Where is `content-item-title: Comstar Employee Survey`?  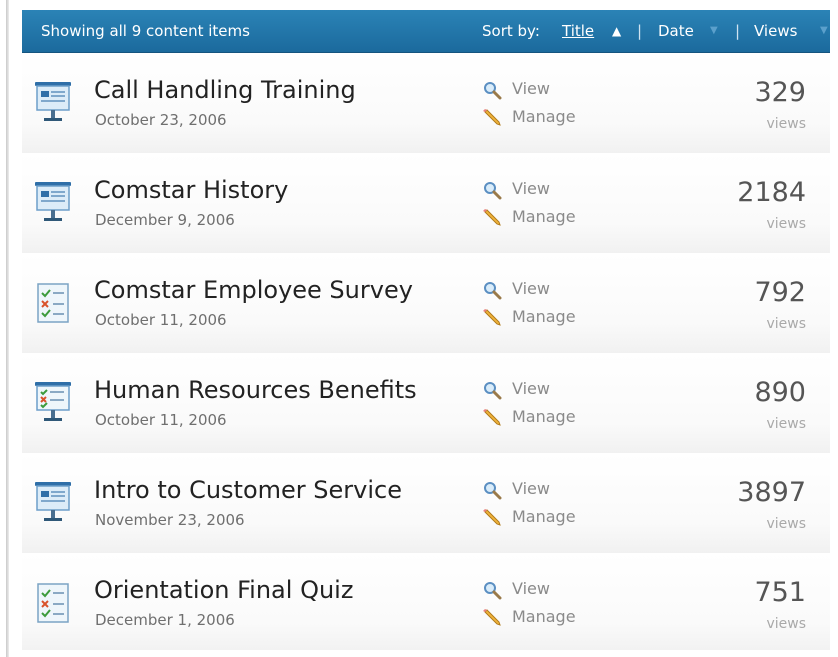 content-item-title: Comstar Employee Survey is located at coordinates (253, 290).